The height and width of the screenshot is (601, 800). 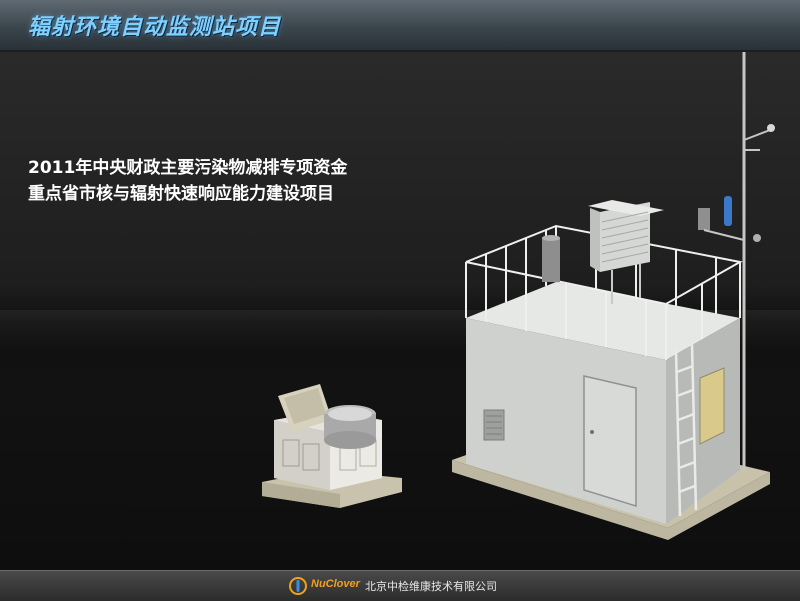 What do you see at coordinates (431, 586) in the screenshot?
I see `company-name: 北京中检维康技术有限公司` at bounding box center [431, 586].